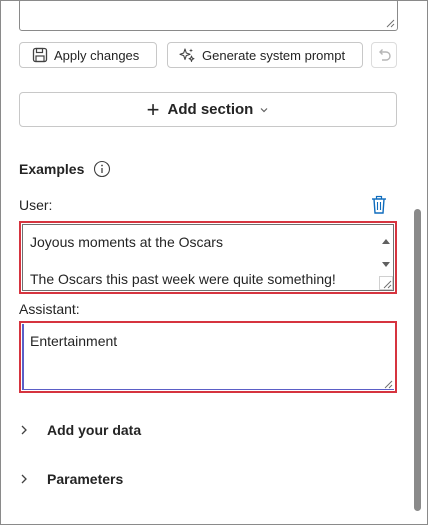 The height and width of the screenshot is (525, 428). Describe the element at coordinates (208, 16) in the screenshot. I see `system-message-textarea` at that location.